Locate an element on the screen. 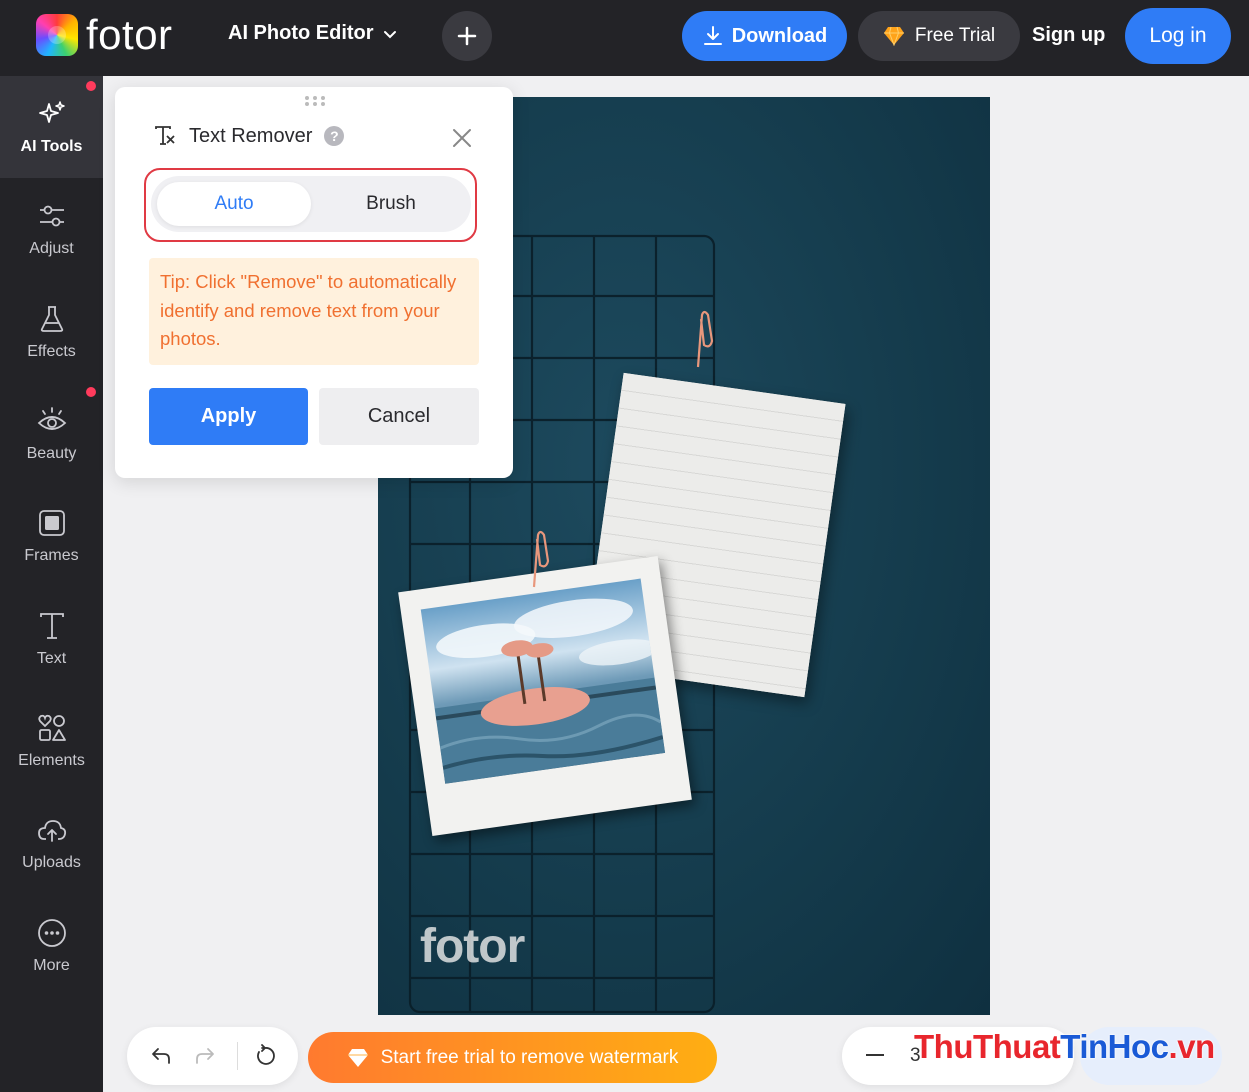  free-trial-button: Free Trial is located at coordinates (939, 36).